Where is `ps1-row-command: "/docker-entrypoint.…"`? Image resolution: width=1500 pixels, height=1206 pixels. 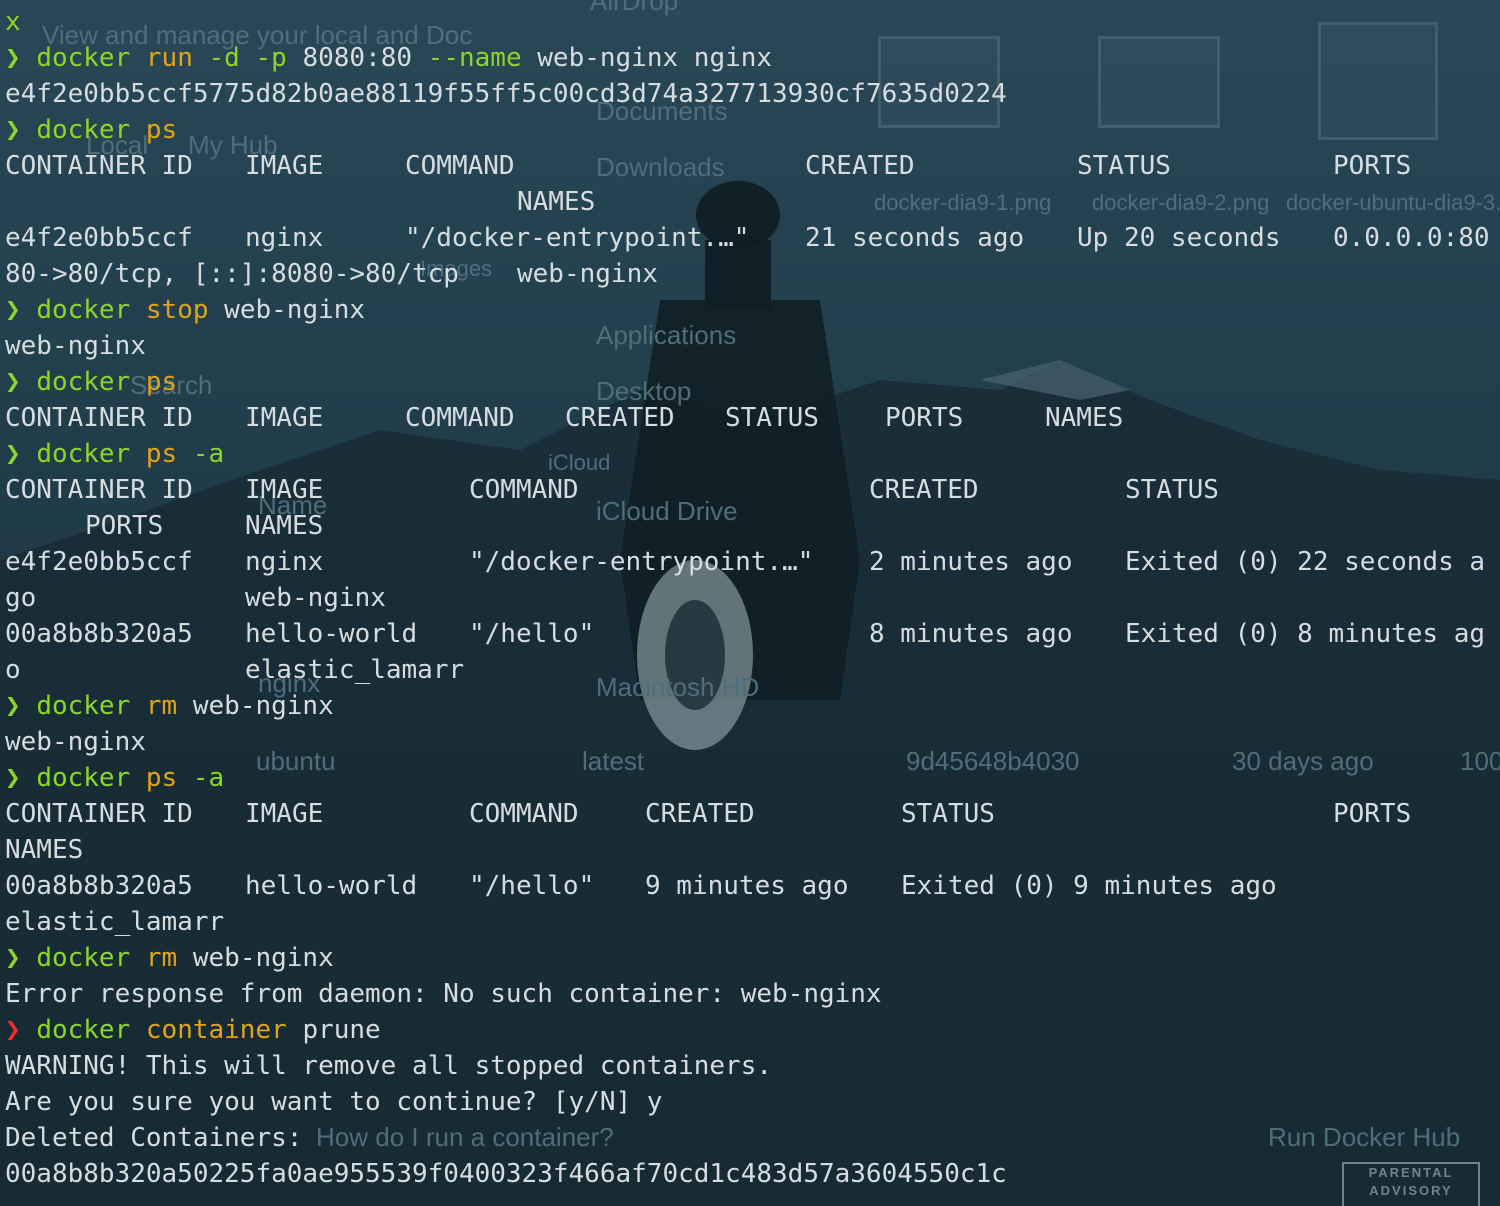 ps1-row-command: "/docker-entrypoint.…" is located at coordinates (577, 238).